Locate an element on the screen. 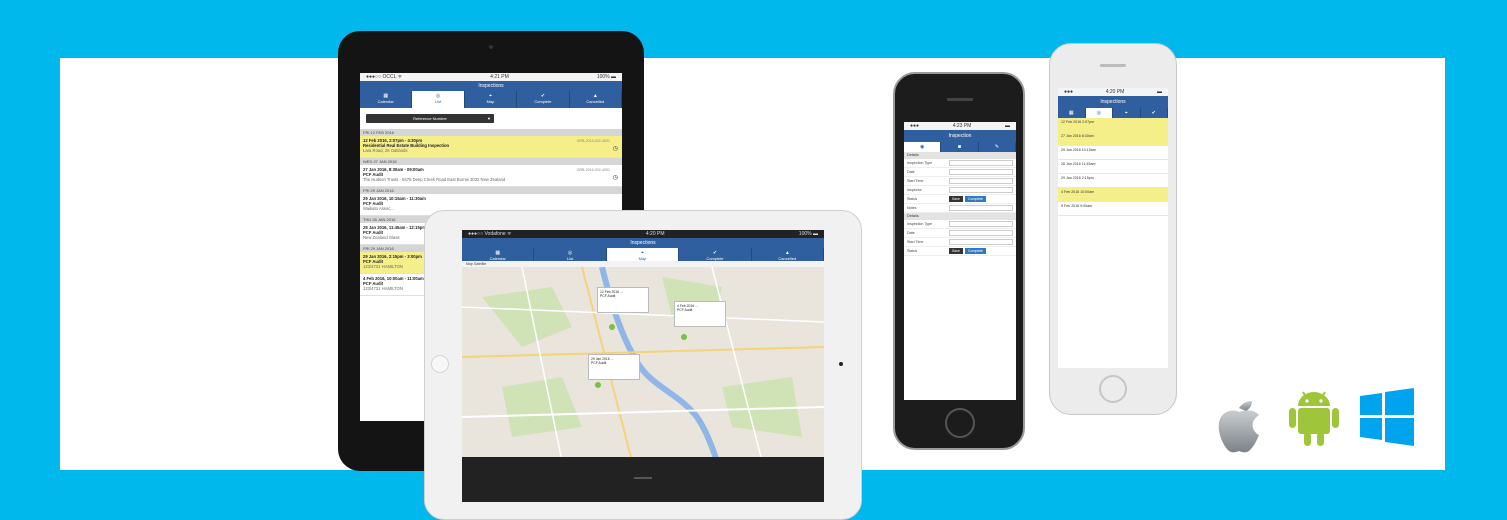 This screenshot has height=520, width=1507. field-label: Date is located at coordinates (911, 172).